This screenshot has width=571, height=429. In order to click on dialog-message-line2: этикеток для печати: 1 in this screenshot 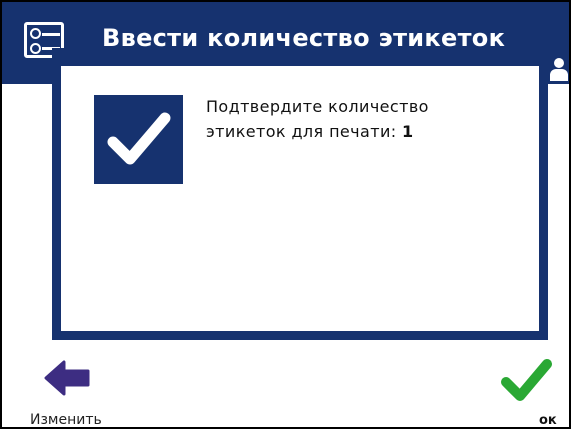, I will do `click(356, 131)`.